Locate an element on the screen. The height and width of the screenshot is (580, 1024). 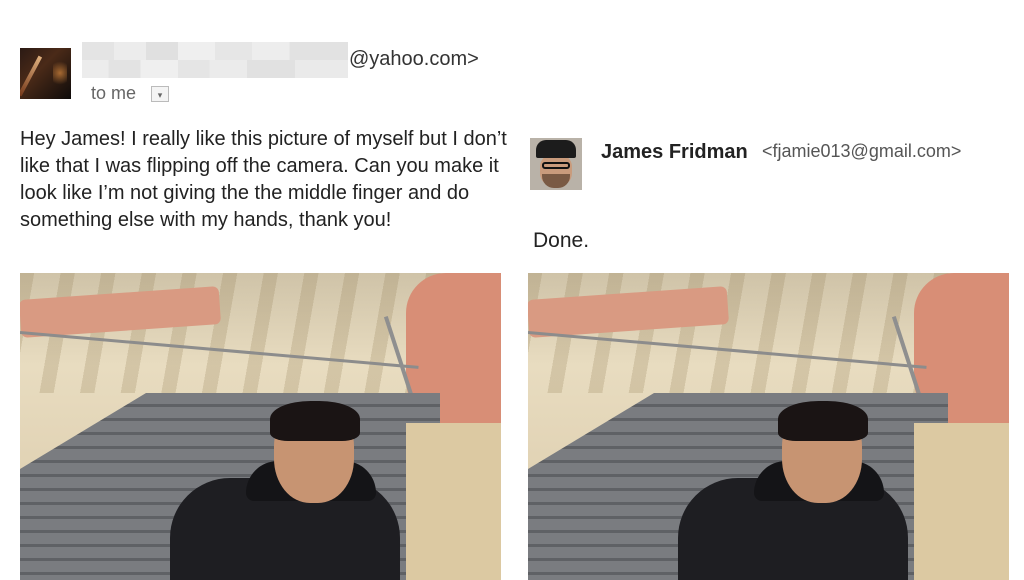
recipient-label: to me is located at coordinates (114, 93).